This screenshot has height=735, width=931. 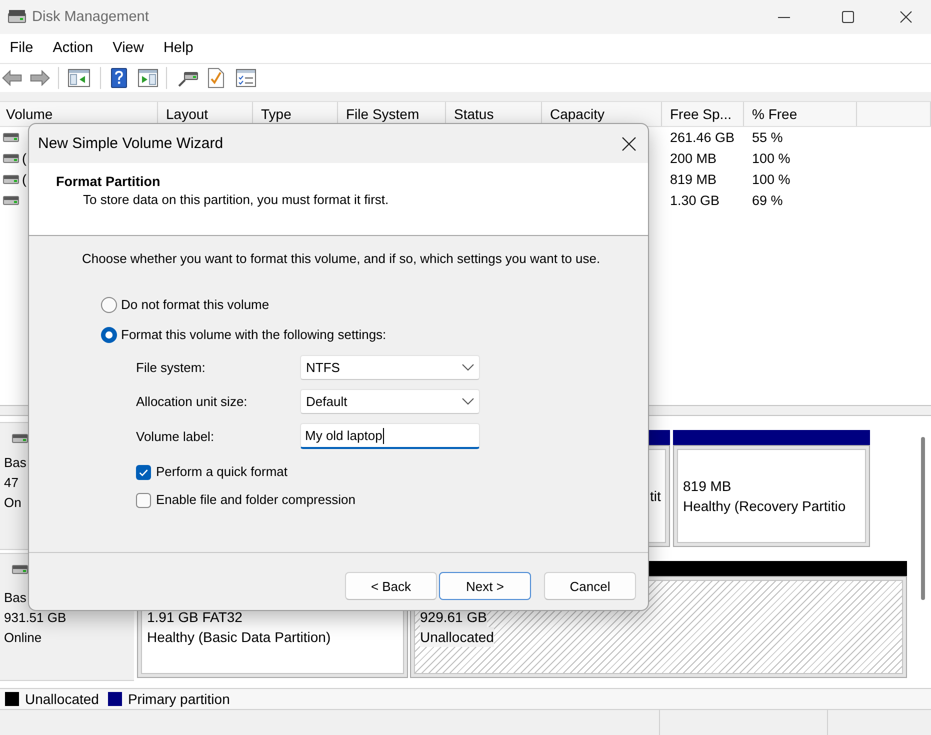 What do you see at coordinates (11, 483) in the screenshot?
I see `disk-info-text: 47` at bounding box center [11, 483].